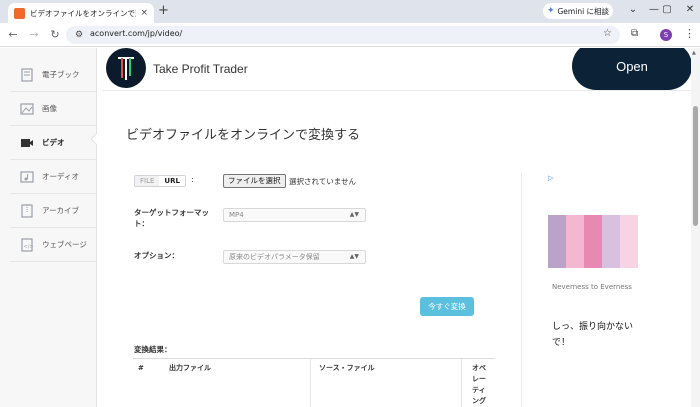 The width and height of the screenshot is (700, 407). What do you see at coordinates (592, 287) in the screenshot?
I see `ad-caption: Neverness to Everness` at bounding box center [592, 287].